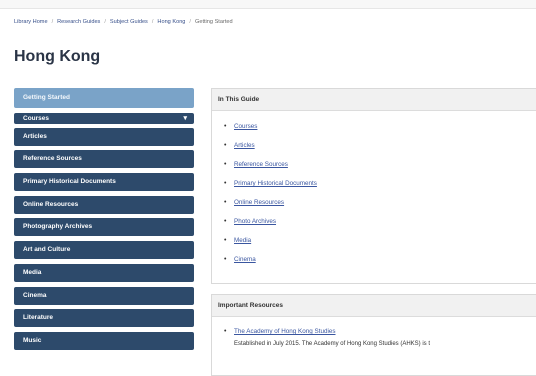 This screenshot has width=536, height=376. I want to click on sidebar-item-online-resources: Online Resources, so click(104, 204).